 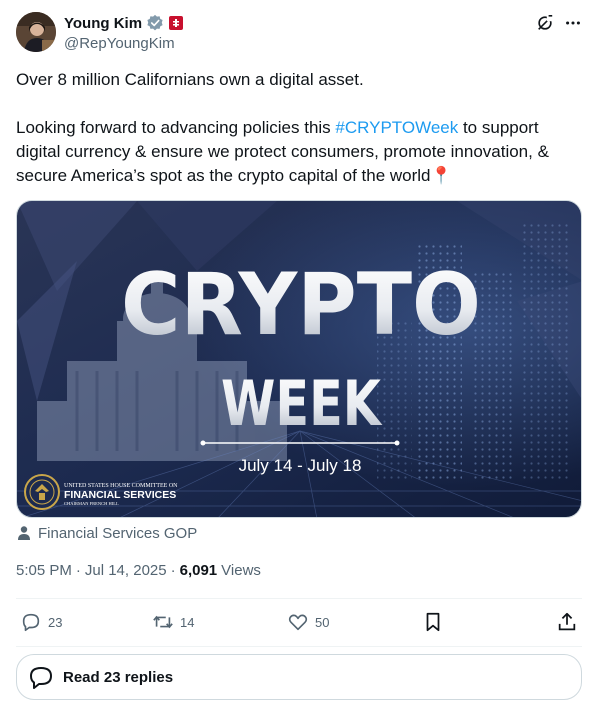 I want to click on pin-emoji: 📍, so click(x=441, y=175).